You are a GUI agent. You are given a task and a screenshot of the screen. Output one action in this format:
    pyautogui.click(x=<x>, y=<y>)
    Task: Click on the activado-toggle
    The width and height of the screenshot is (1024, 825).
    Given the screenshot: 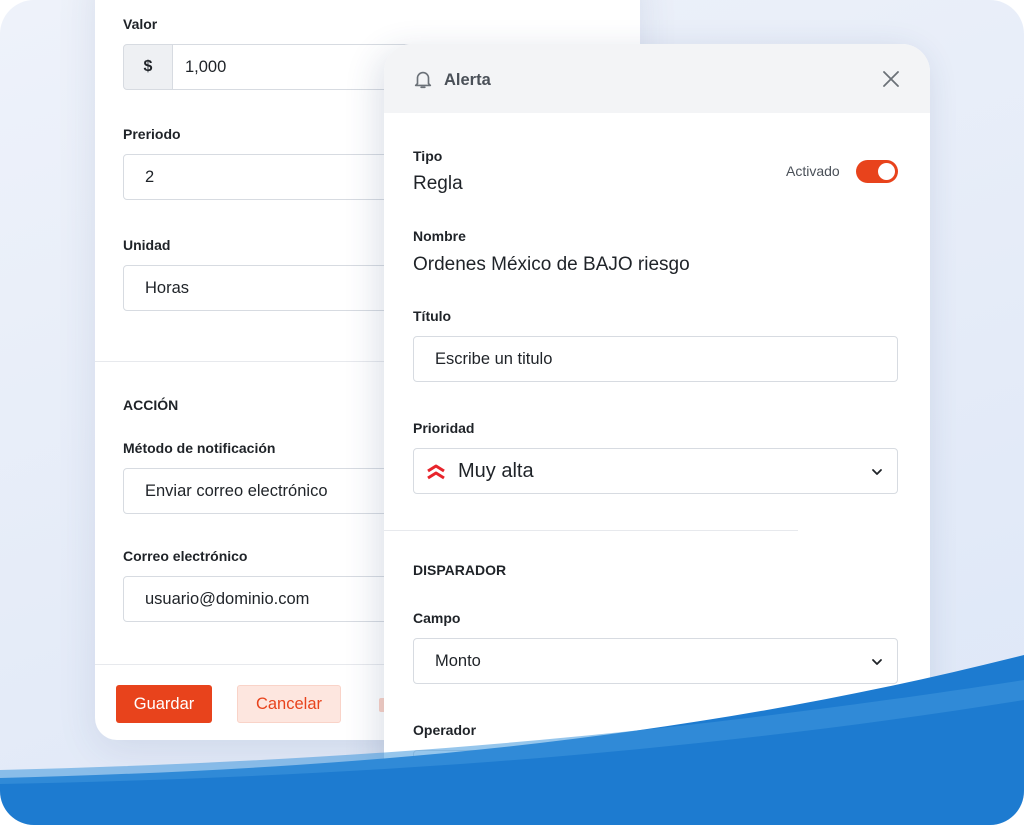 What is the action you would take?
    pyautogui.click(x=877, y=171)
    